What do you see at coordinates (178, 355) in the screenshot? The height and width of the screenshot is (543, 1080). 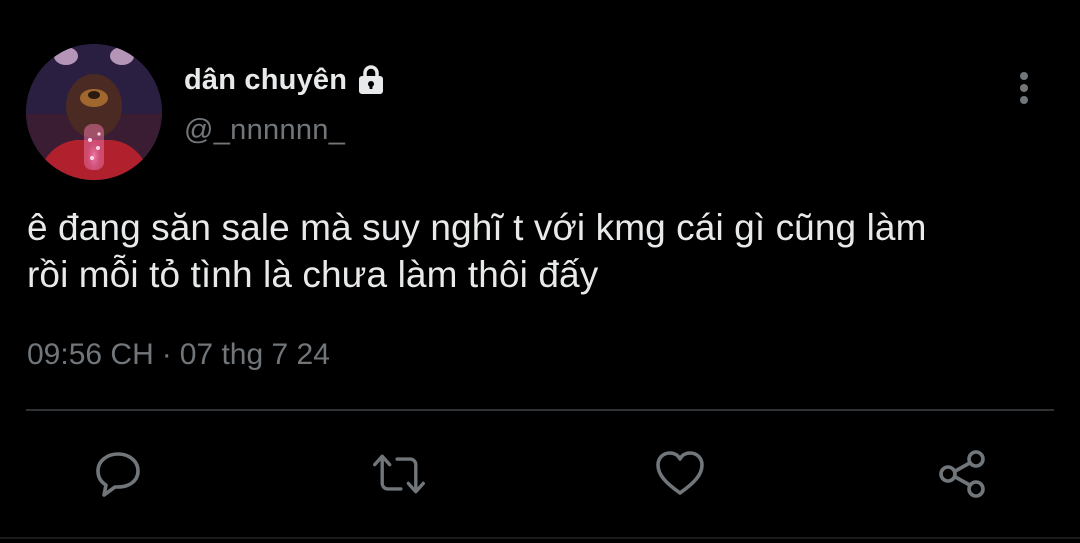 I see `tweet-timestamp: 09:56 CH · 07 thg 7 24` at bounding box center [178, 355].